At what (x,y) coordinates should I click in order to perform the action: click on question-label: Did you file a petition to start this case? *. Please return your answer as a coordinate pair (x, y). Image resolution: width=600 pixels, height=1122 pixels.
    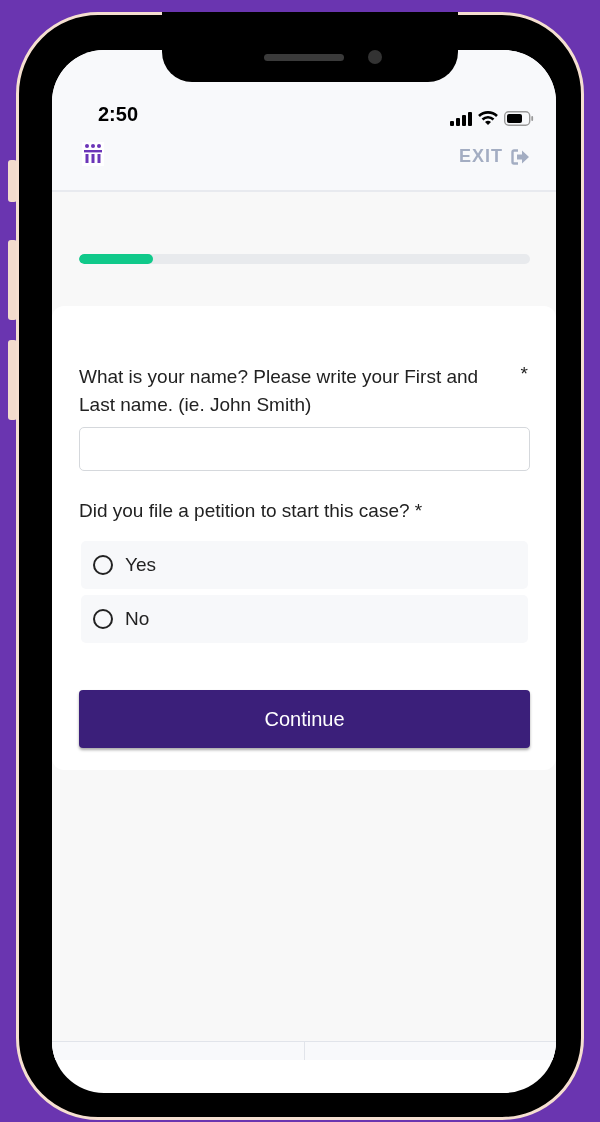
    Looking at the image, I should click on (251, 511).